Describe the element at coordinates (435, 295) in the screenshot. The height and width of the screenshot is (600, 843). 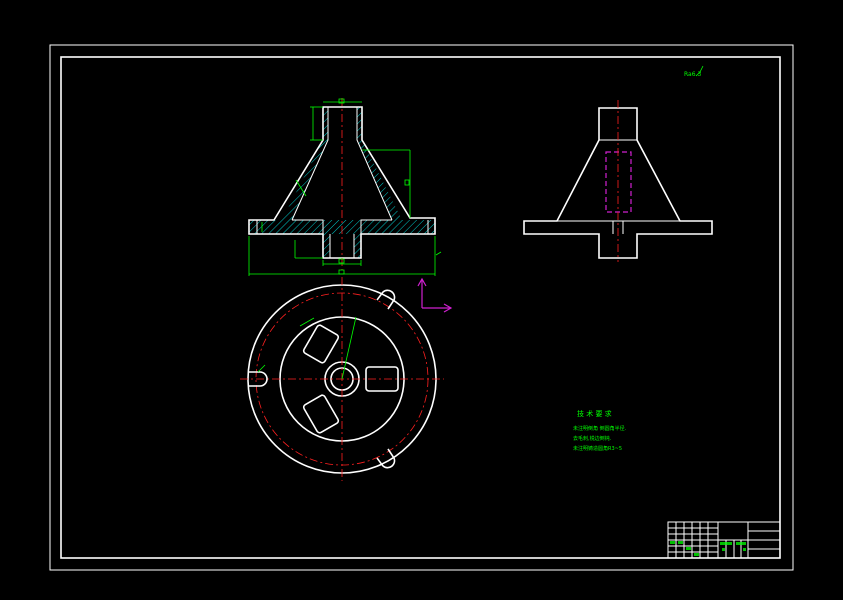
I see `ucs-axis-icon` at that location.